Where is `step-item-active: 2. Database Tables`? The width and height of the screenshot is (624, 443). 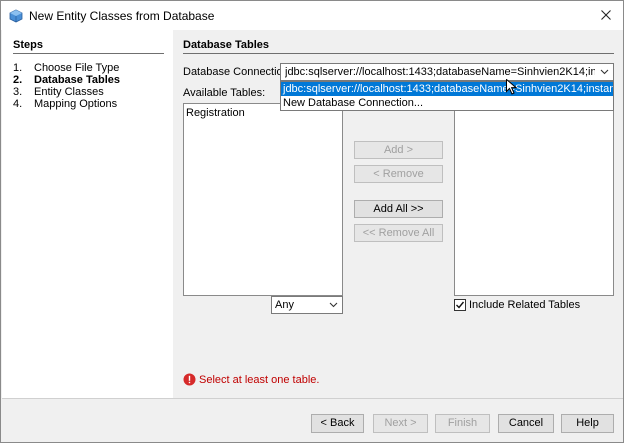
step-item-active: 2. Database Tables is located at coordinates (66, 80).